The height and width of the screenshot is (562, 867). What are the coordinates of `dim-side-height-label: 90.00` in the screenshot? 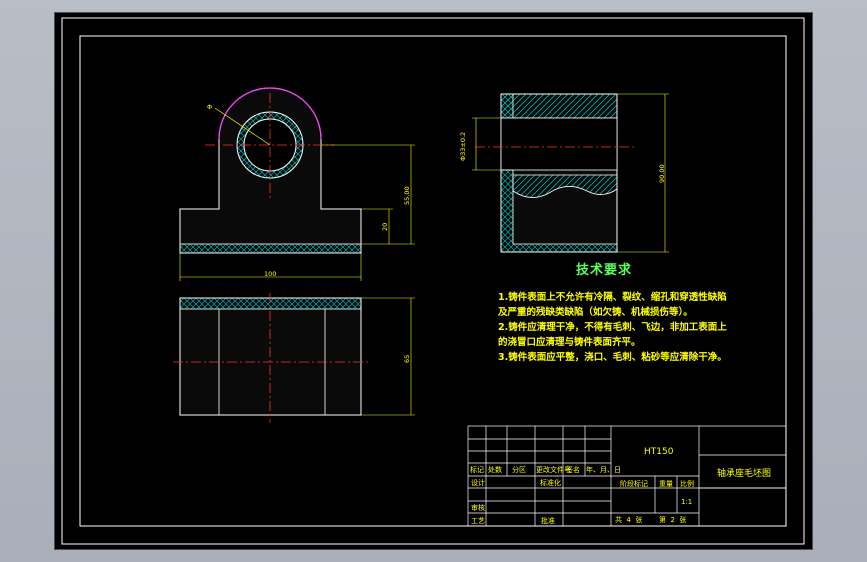 It's located at (662, 173).